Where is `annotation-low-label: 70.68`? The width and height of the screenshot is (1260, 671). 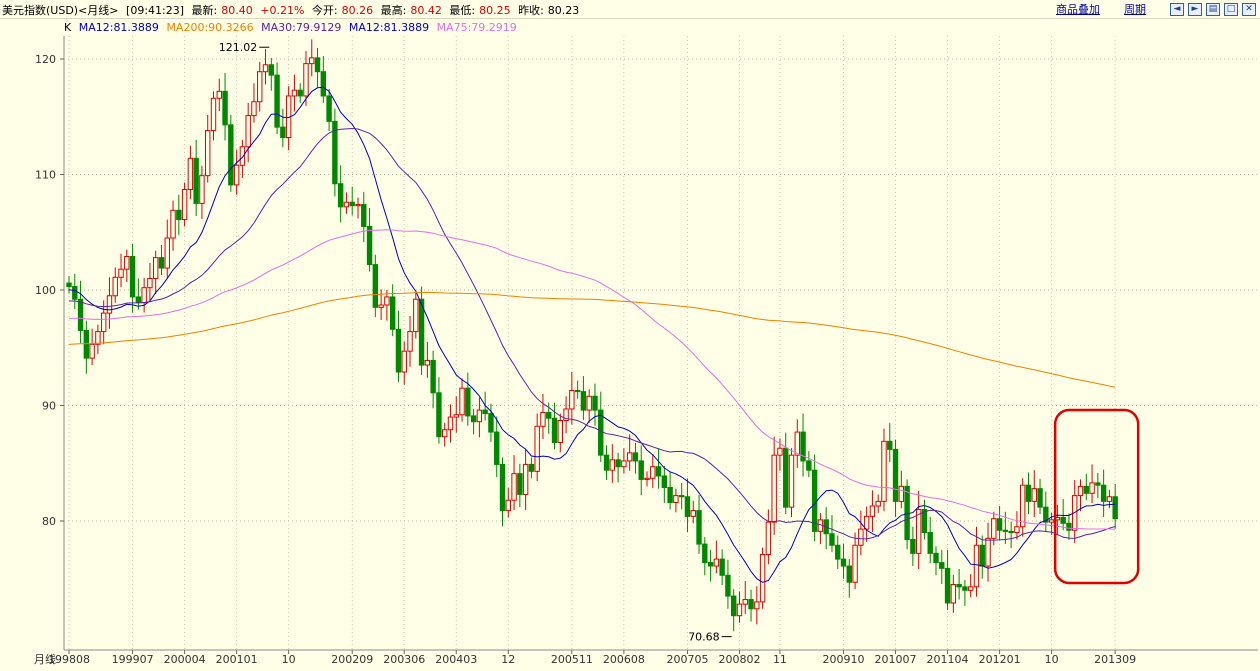 annotation-low-label: 70.68 is located at coordinates (704, 637).